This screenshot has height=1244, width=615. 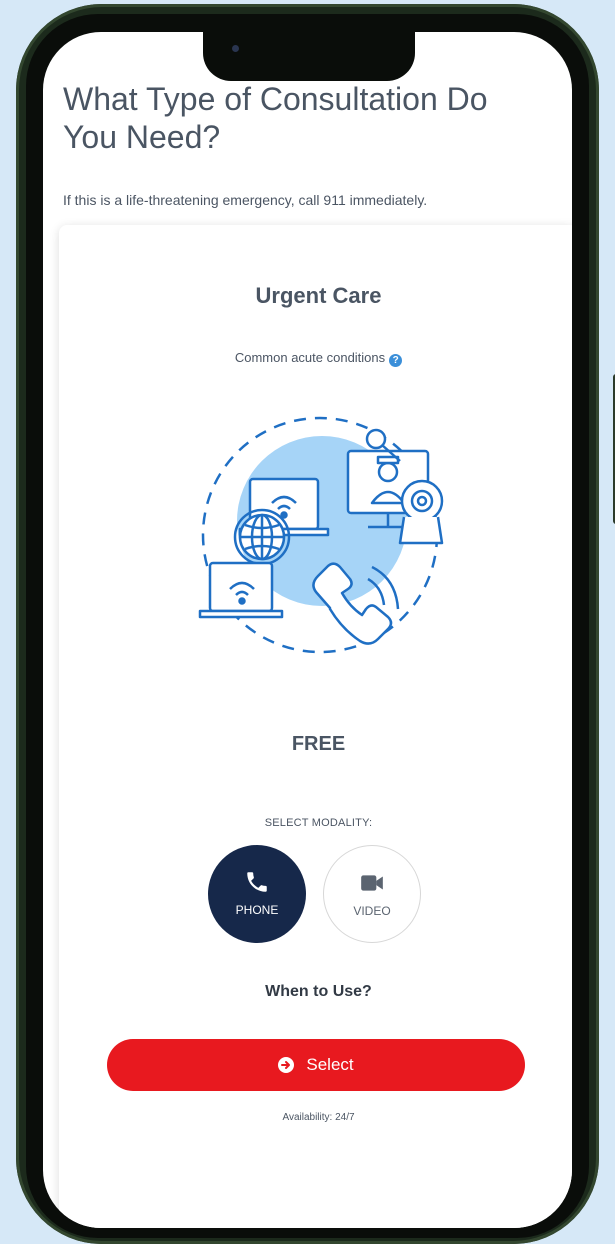 I want to click on card-subtitle: Common acute conditions?, so click(x=315, y=358).